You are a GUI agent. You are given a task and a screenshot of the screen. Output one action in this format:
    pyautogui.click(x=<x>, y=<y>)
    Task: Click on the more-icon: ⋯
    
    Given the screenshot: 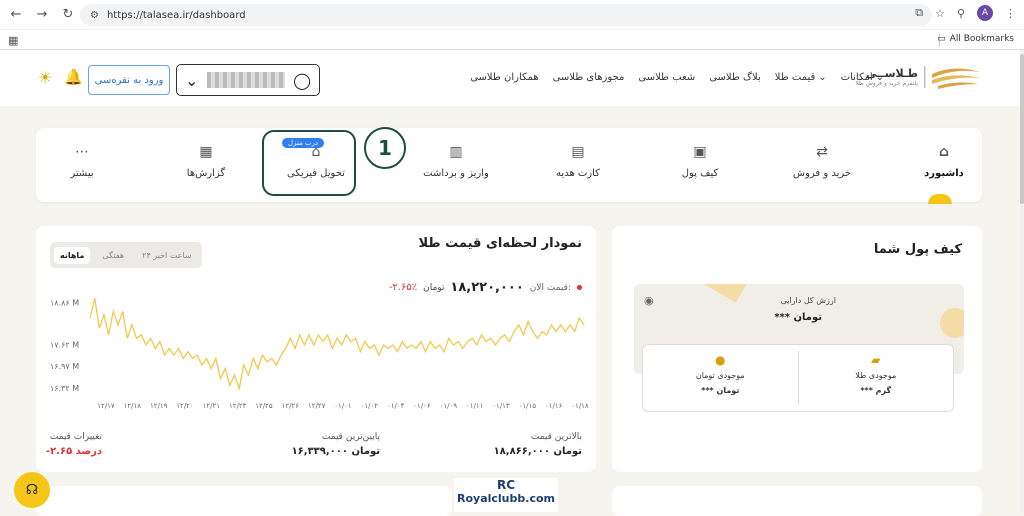 What is the action you would take?
    pyautogui.click(x=82, y=152)
    